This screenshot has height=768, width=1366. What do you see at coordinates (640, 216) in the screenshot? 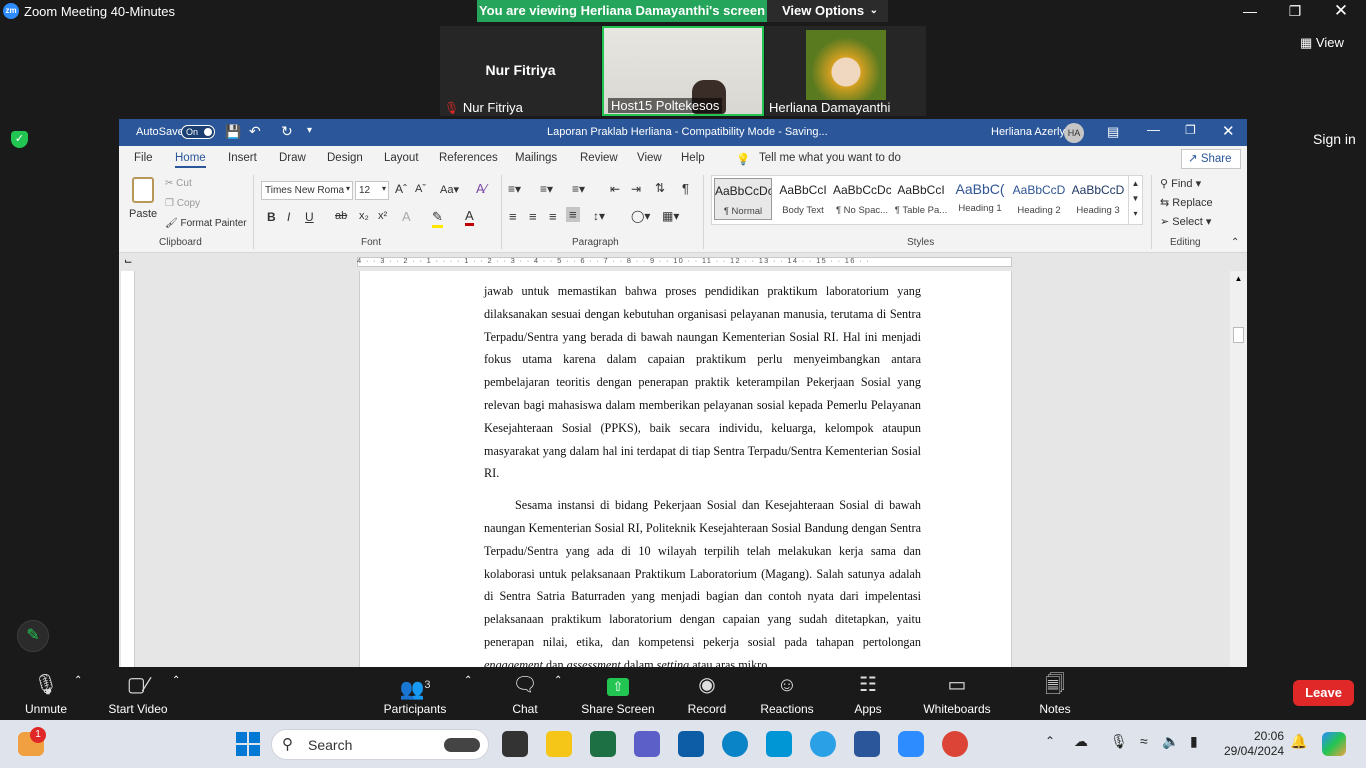
I see `shading-icon: ◯▾` at bounding box center [640, 216].